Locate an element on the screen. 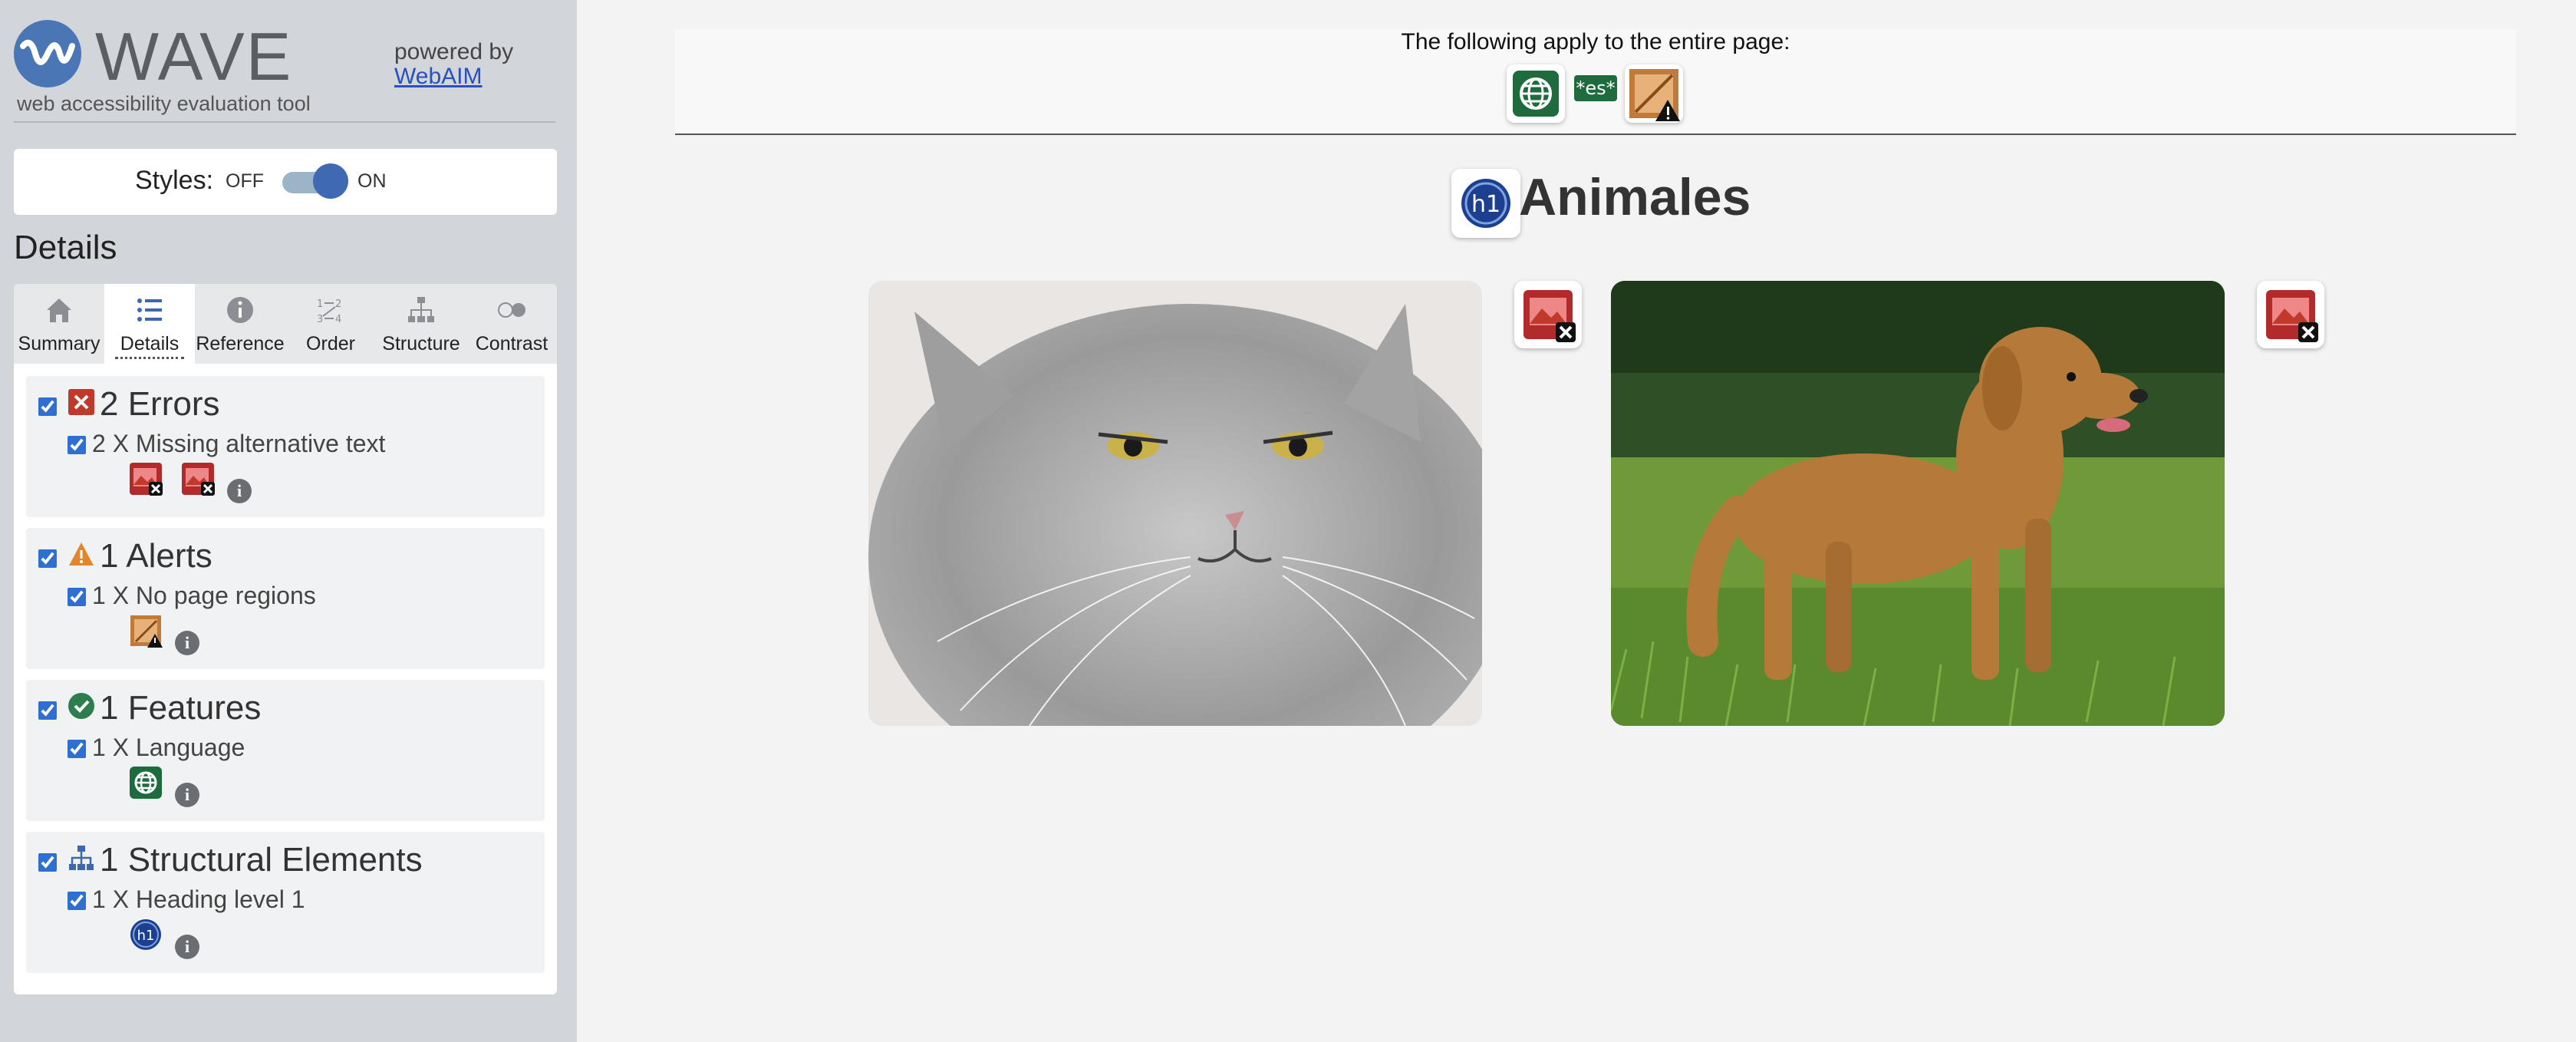  svg-text: 4 is located at coordinates (338, 319).